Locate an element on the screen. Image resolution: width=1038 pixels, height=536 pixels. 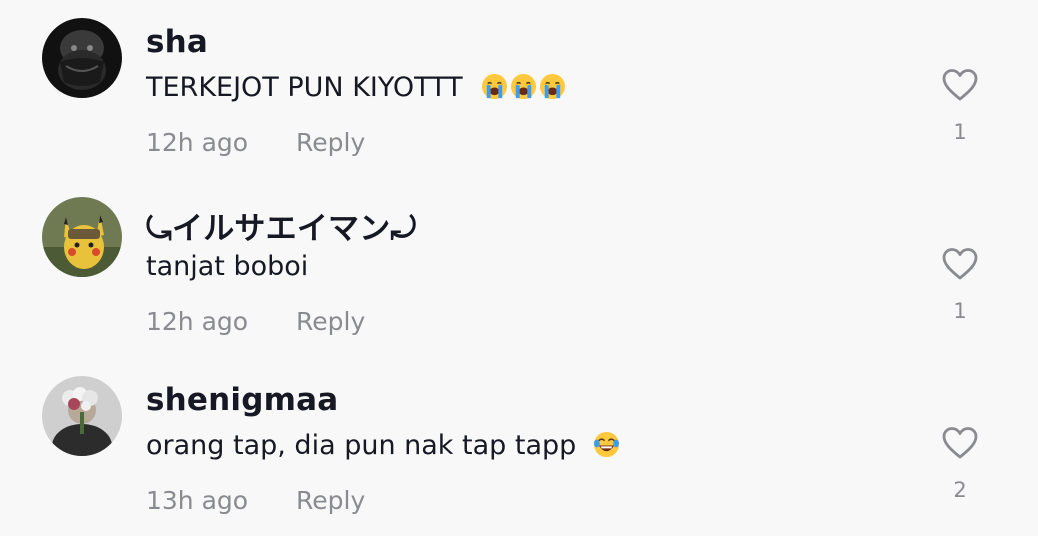
username: sha is located at coordinates (177, 42).